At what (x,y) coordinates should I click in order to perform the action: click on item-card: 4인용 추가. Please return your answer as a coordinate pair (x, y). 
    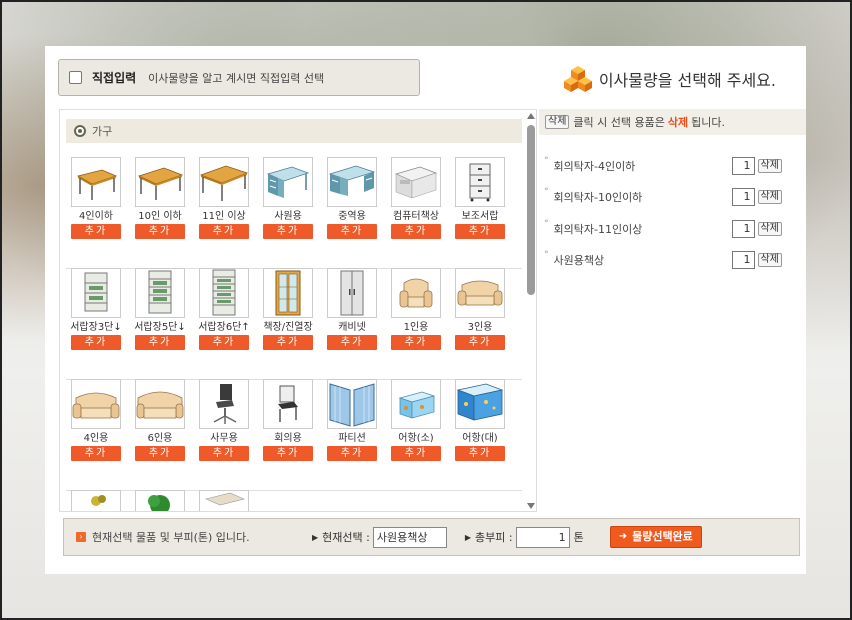
    Looking at the image, I should click on (96, 420).